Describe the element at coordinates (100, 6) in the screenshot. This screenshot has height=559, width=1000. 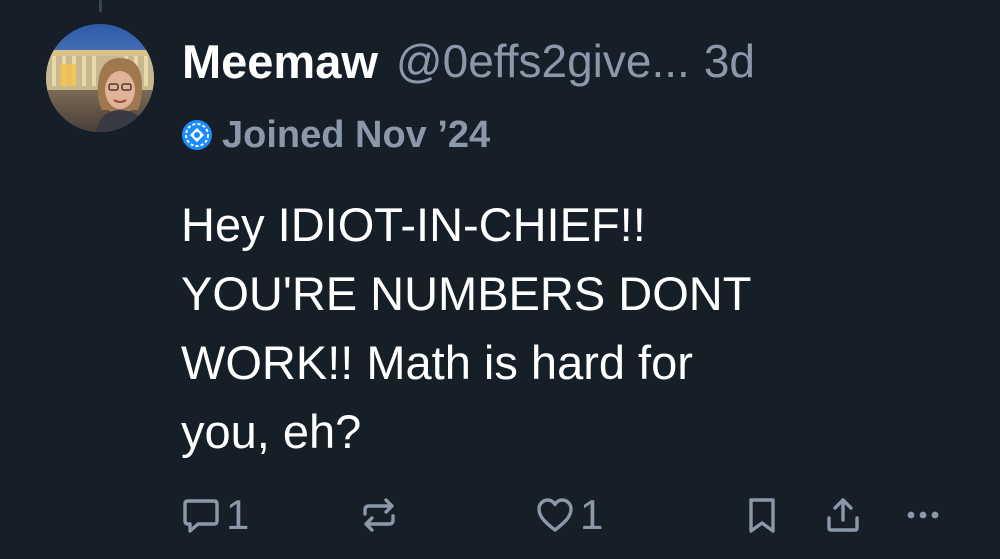
I see `thread-connector-line` at that location.